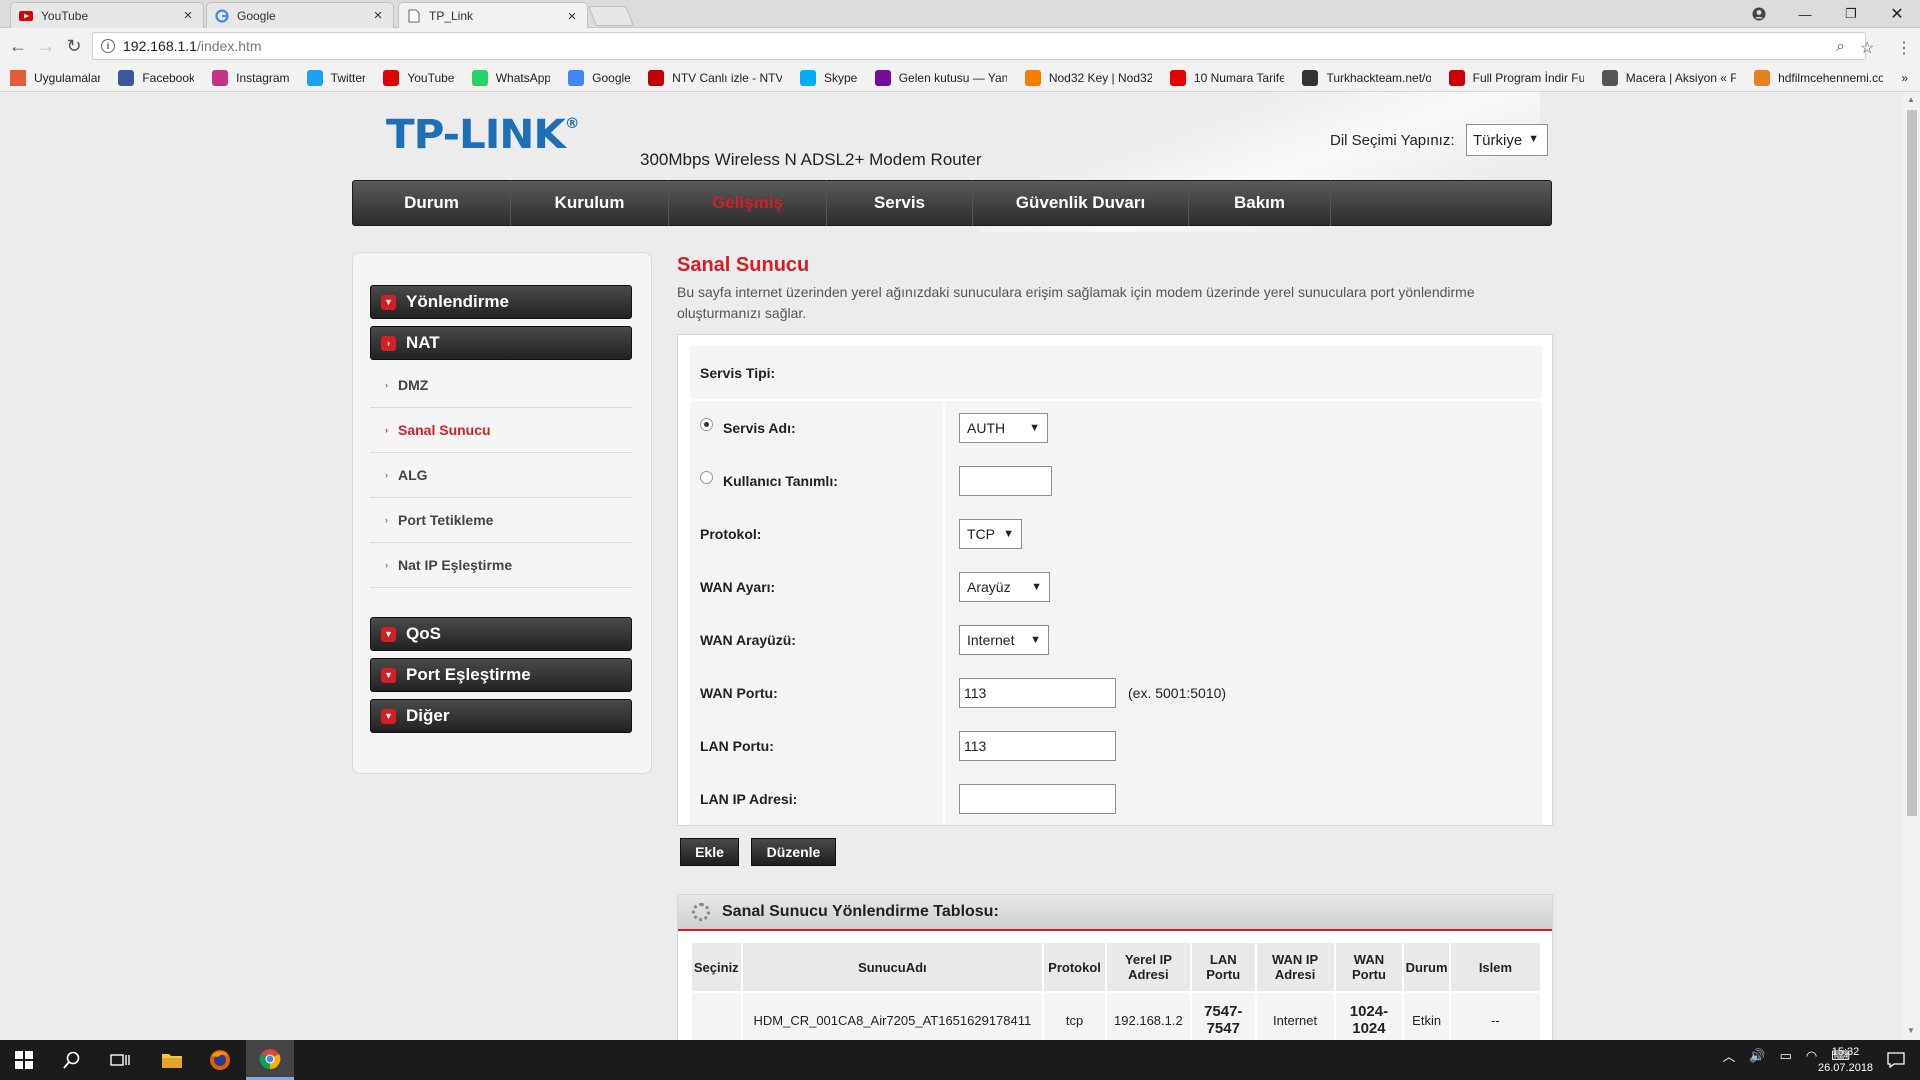 The image size is (1920, 1080). I want to click on wan-port-cell: 113 (ex. 5001:5010), so click(1243, 692).